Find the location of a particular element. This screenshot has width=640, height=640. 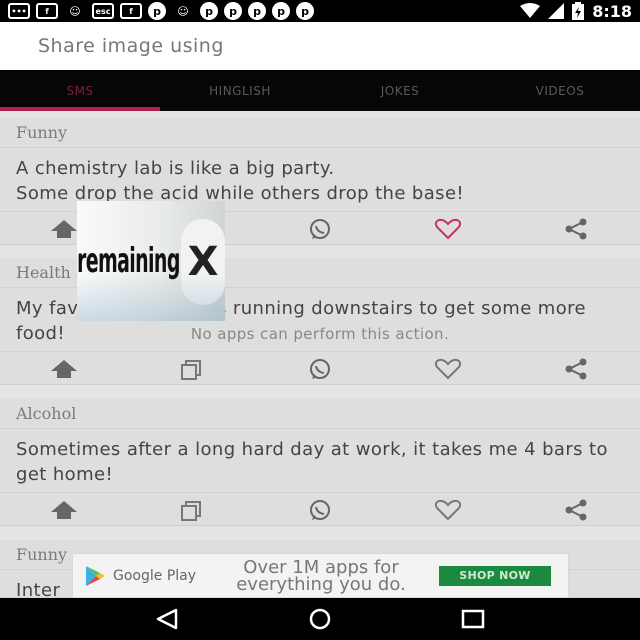

popup-shade is located at coordinates (151, 261).